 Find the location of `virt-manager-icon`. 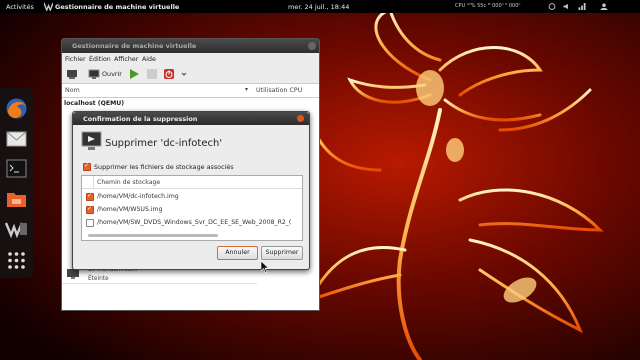

virt-manager-icon is located at coordinates (16, 228).